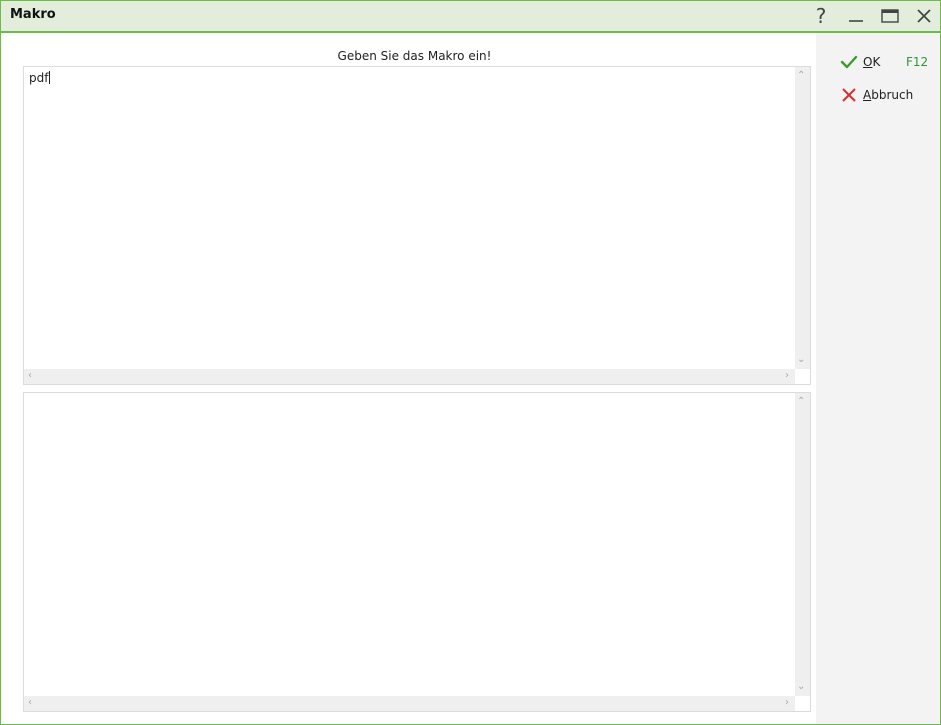 This screenshot has height=725, width=941. What do you see at coordinates (39, 78) in the screenshot?
I see `macro-input-text: pdf` at bounding box center [39, 78].